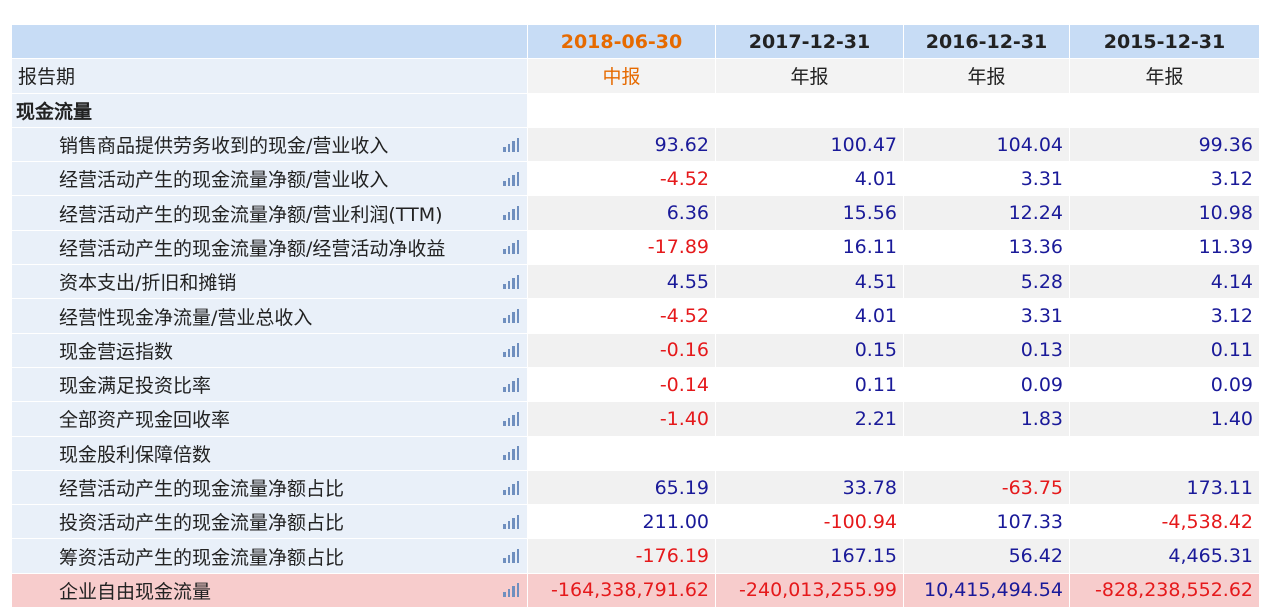  I want to click on row-label-wrap: 现金营运指数, so click(269, 350).